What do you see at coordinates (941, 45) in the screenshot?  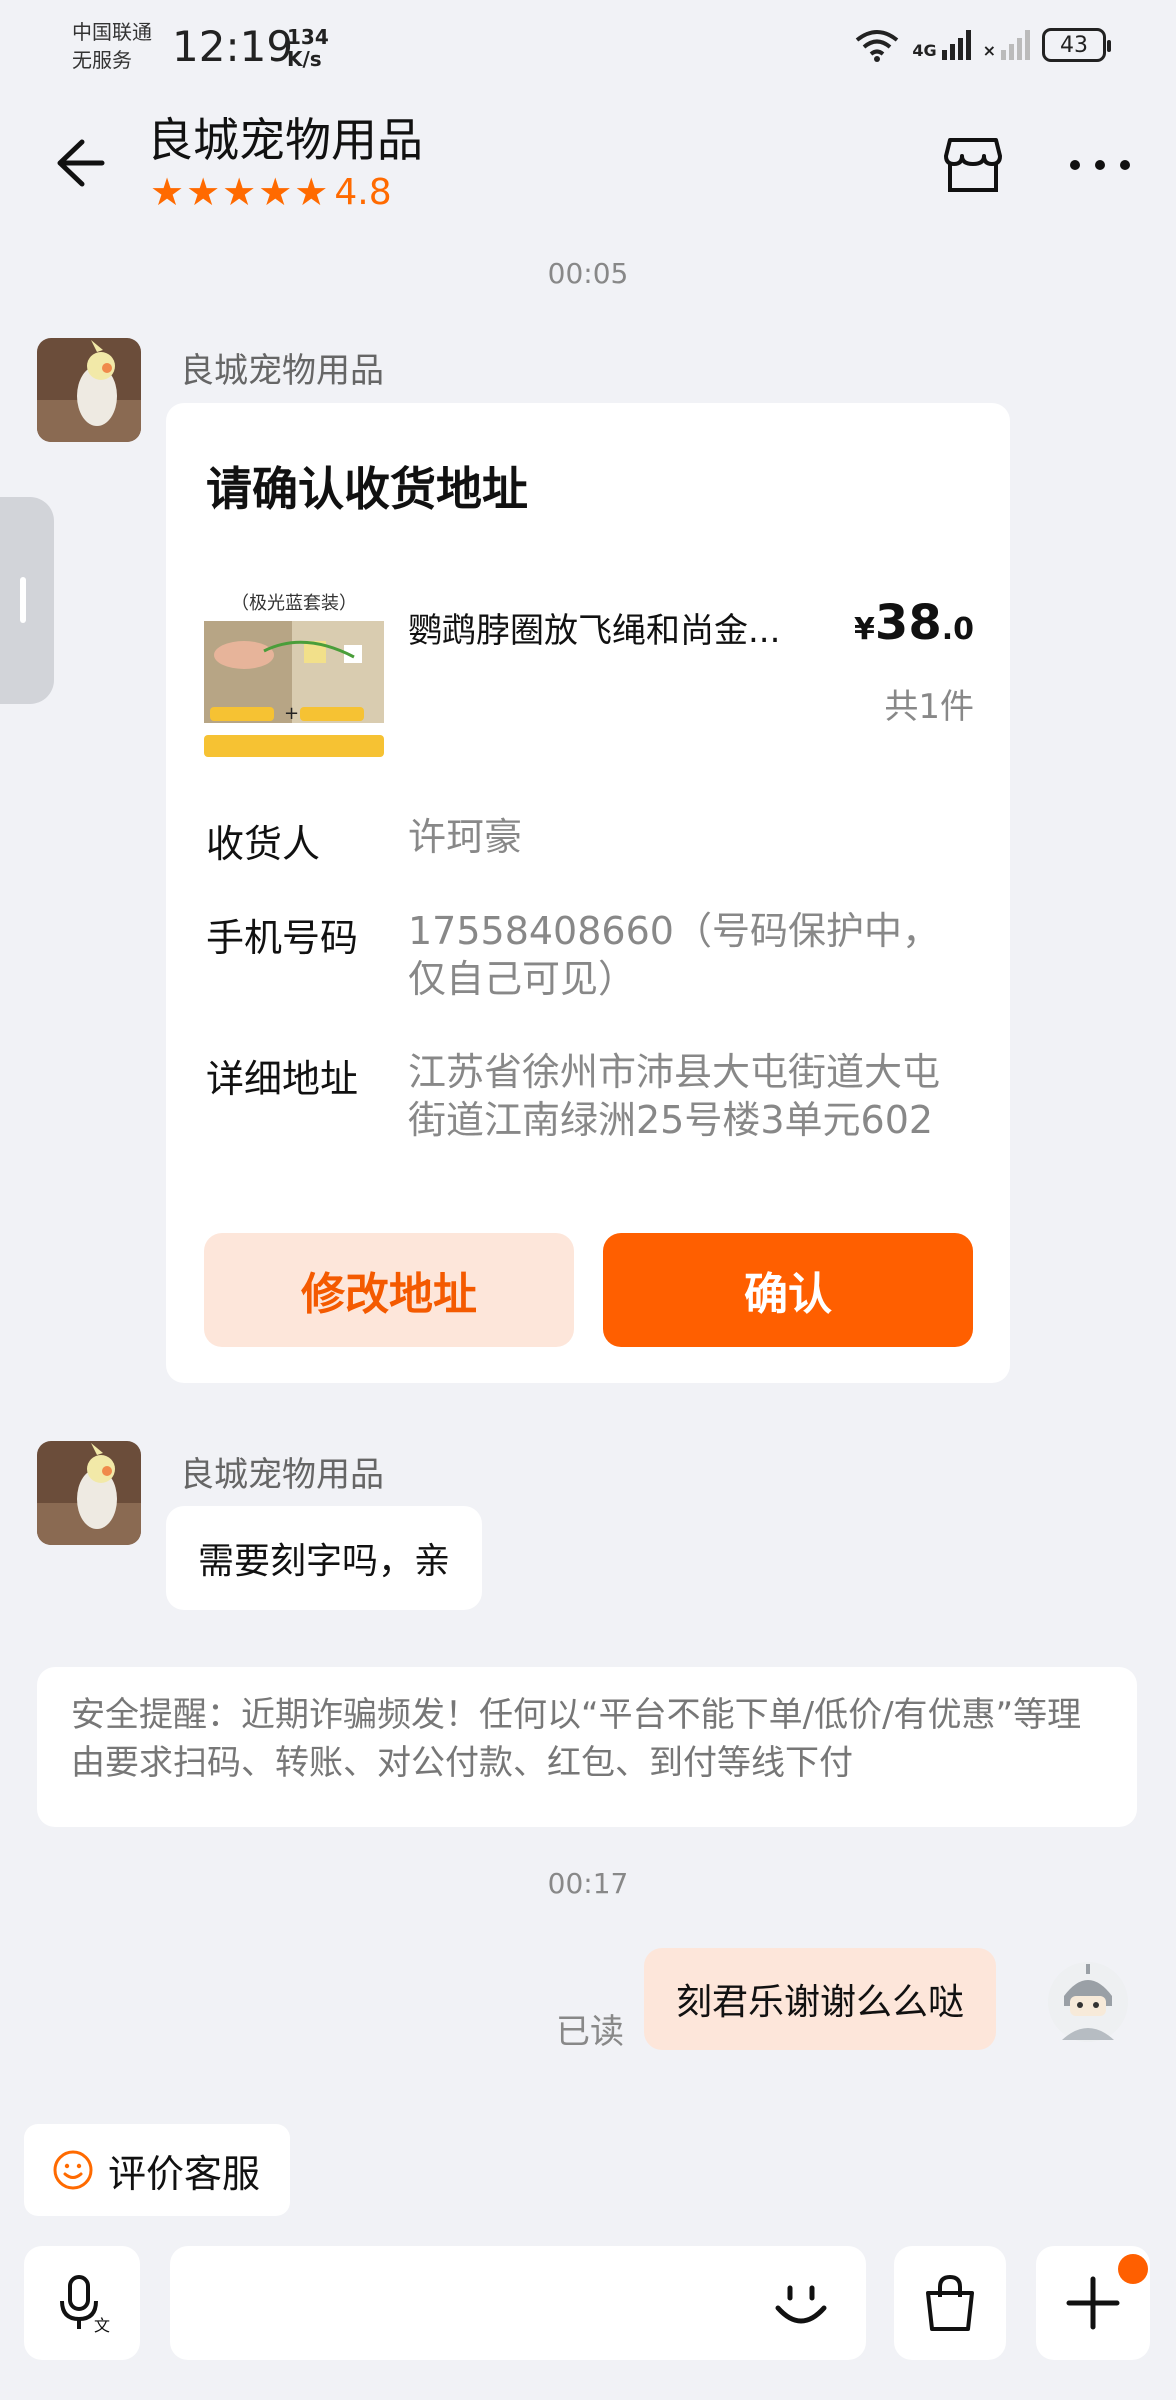 I see `signal-4g-icon: 4G` at bounding box center [941, 45].